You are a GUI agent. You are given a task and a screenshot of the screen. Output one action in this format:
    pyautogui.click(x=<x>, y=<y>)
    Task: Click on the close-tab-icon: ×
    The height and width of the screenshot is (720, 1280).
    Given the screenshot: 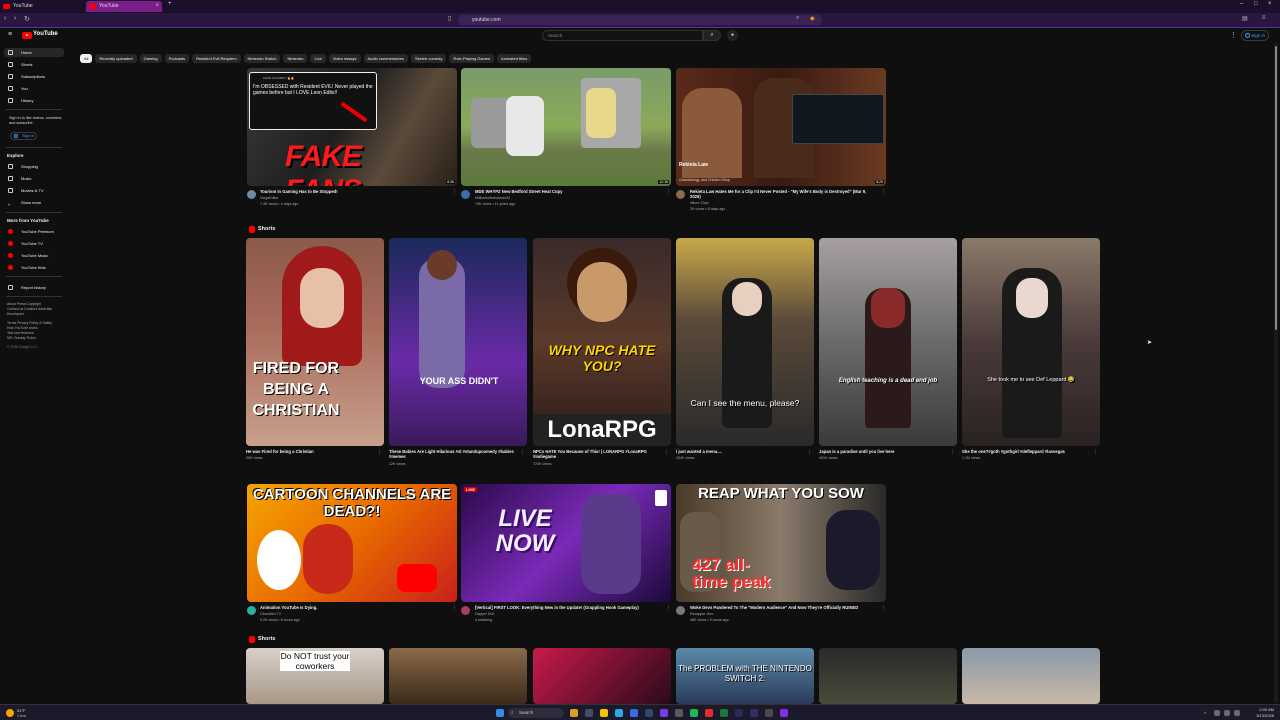 What is the action you would take?
    pyautogui.click(x=157, y=6)
    